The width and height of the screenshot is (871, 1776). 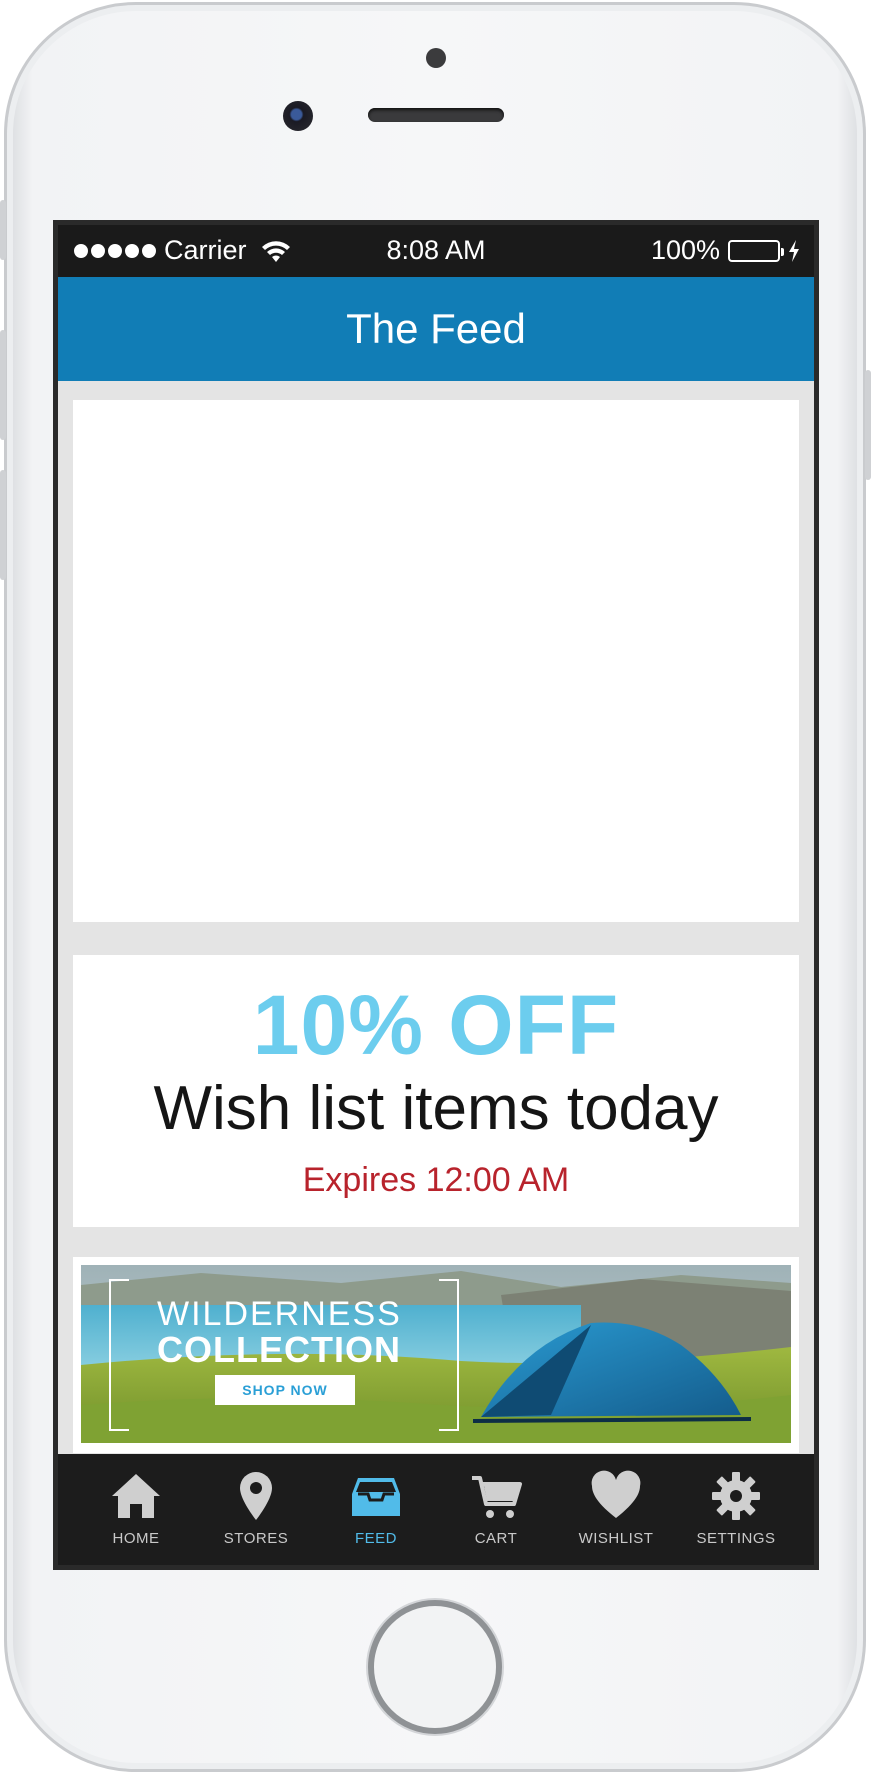 I want to click on promo-expiry: Expires 12:00 AM, so click(x=436, y=1180).